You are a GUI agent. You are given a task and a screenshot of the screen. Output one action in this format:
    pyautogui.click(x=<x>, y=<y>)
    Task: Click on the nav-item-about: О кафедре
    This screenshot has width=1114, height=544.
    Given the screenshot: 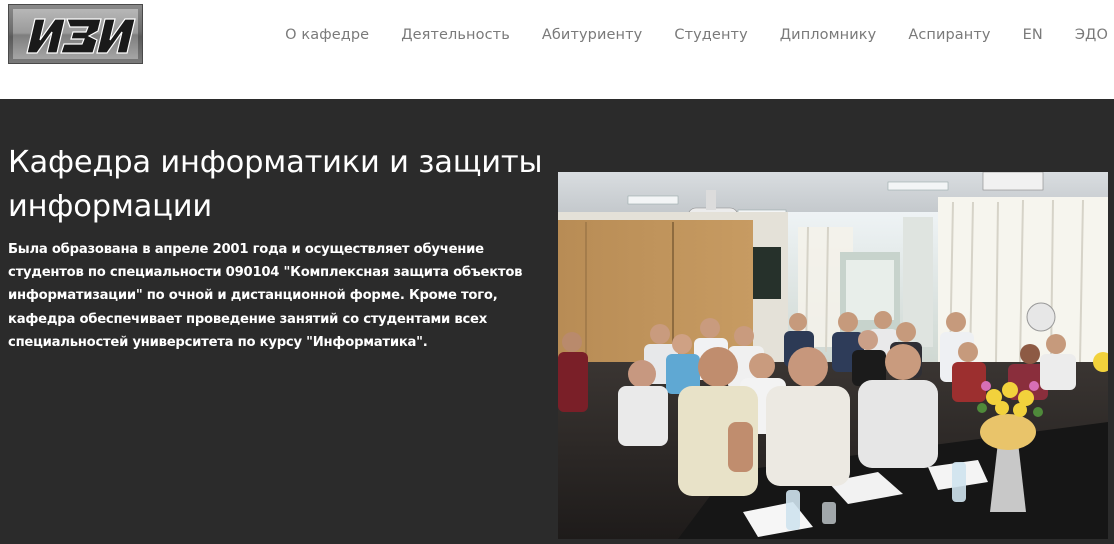 What is the action you would take?
    pyautogui.click(x=327, y=35)
    